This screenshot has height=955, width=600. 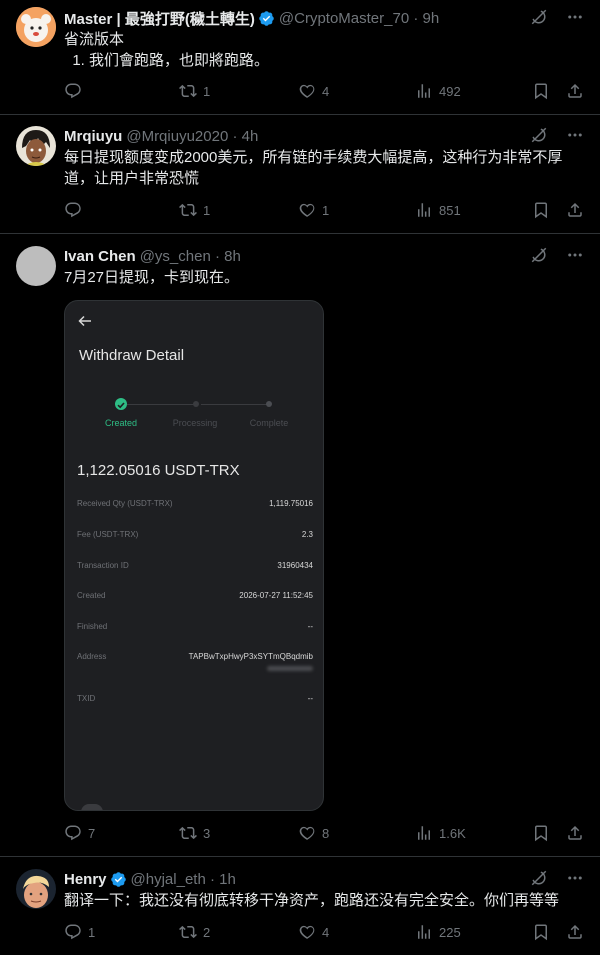 I want to click on detail-value: 2.3, so click(x=307, y=534).